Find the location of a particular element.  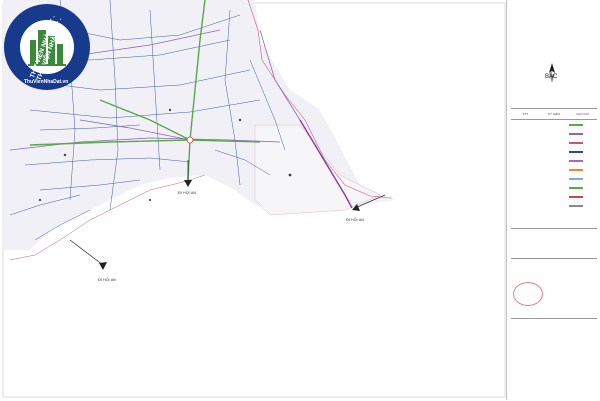

legend-header: STT KÝ HIỆU GHI CHÚ is located at coordinates (554, 114).